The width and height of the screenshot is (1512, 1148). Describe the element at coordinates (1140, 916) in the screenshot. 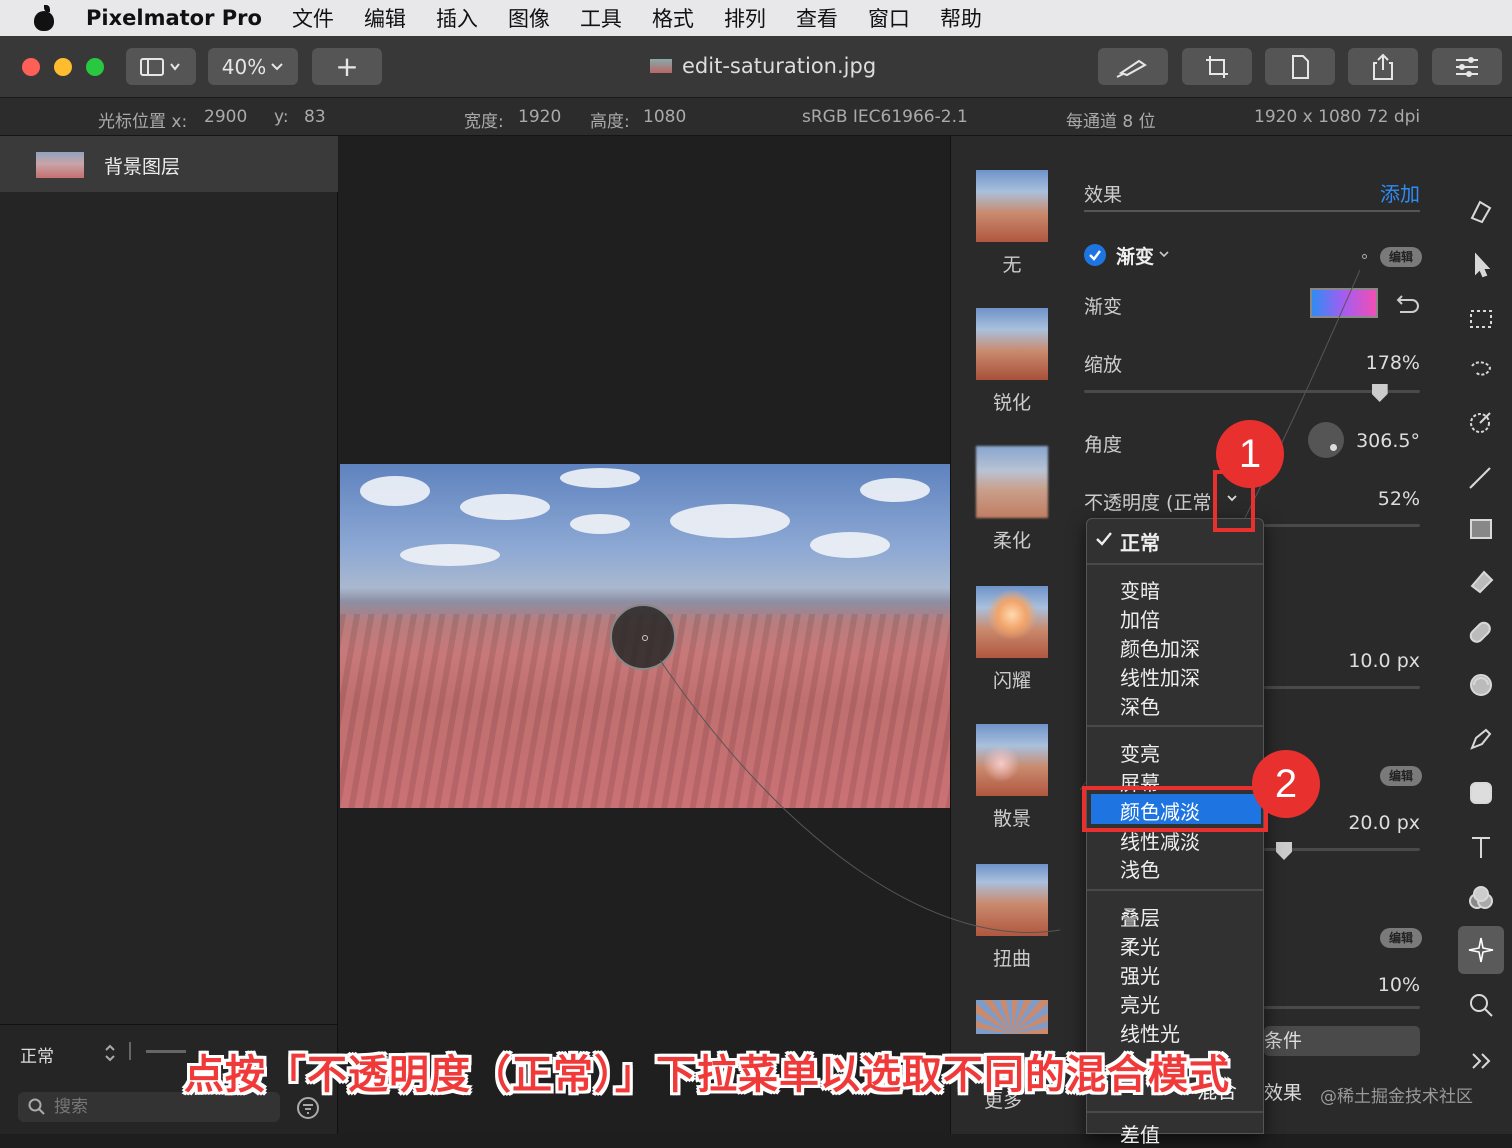

I see `blend-option: 叠层` at that location.